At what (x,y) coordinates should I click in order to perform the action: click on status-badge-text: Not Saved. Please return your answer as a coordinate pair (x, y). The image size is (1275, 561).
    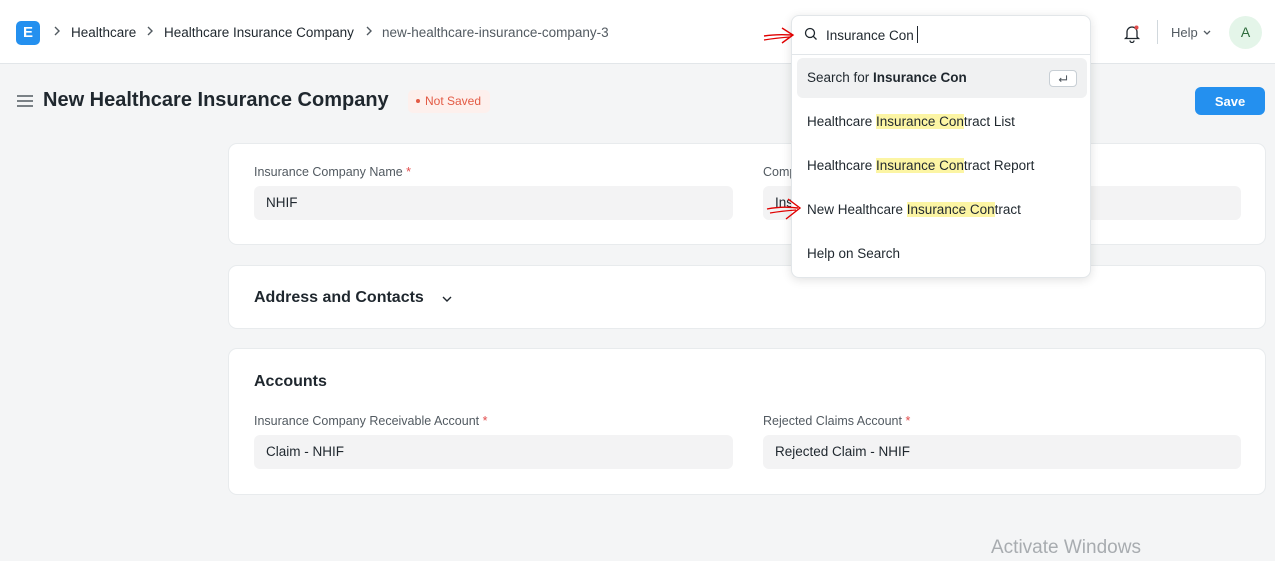
    Looking at the image, I should click on (453, 101).